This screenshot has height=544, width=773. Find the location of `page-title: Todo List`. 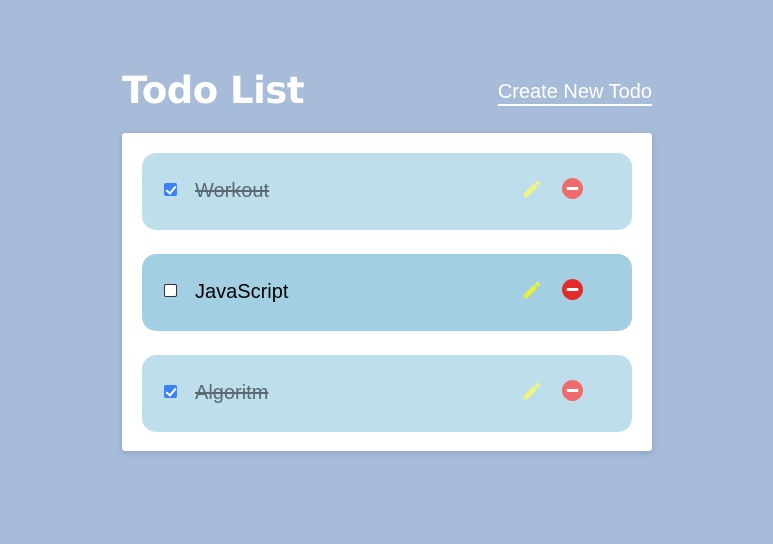

page-title: Todo List is located at coordinates (213, 90).